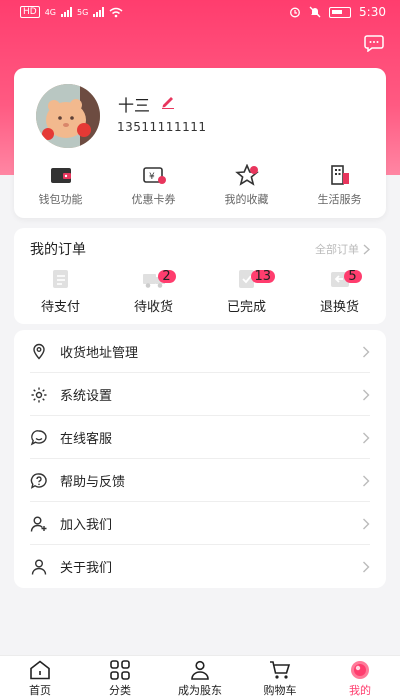 This screenshot has height=700, width=400. Describe the element at coordinates (86, 525) in the screenshot. I see `menu-item-label: 加入我们` at that location.